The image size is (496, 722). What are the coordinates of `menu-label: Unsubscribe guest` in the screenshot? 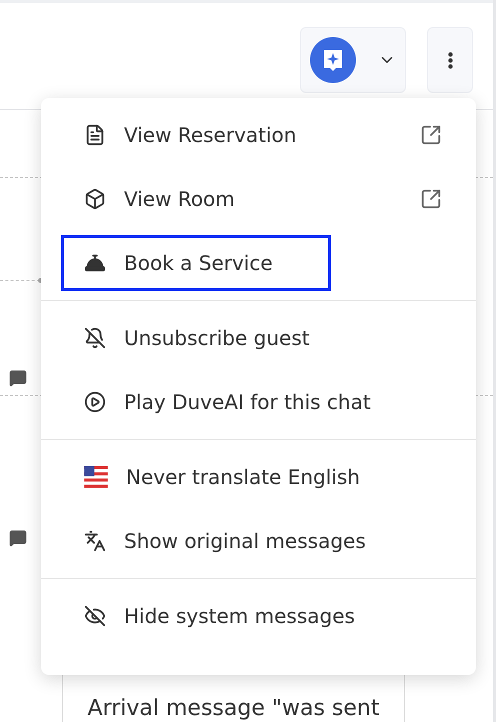 It's located at (217, 338).